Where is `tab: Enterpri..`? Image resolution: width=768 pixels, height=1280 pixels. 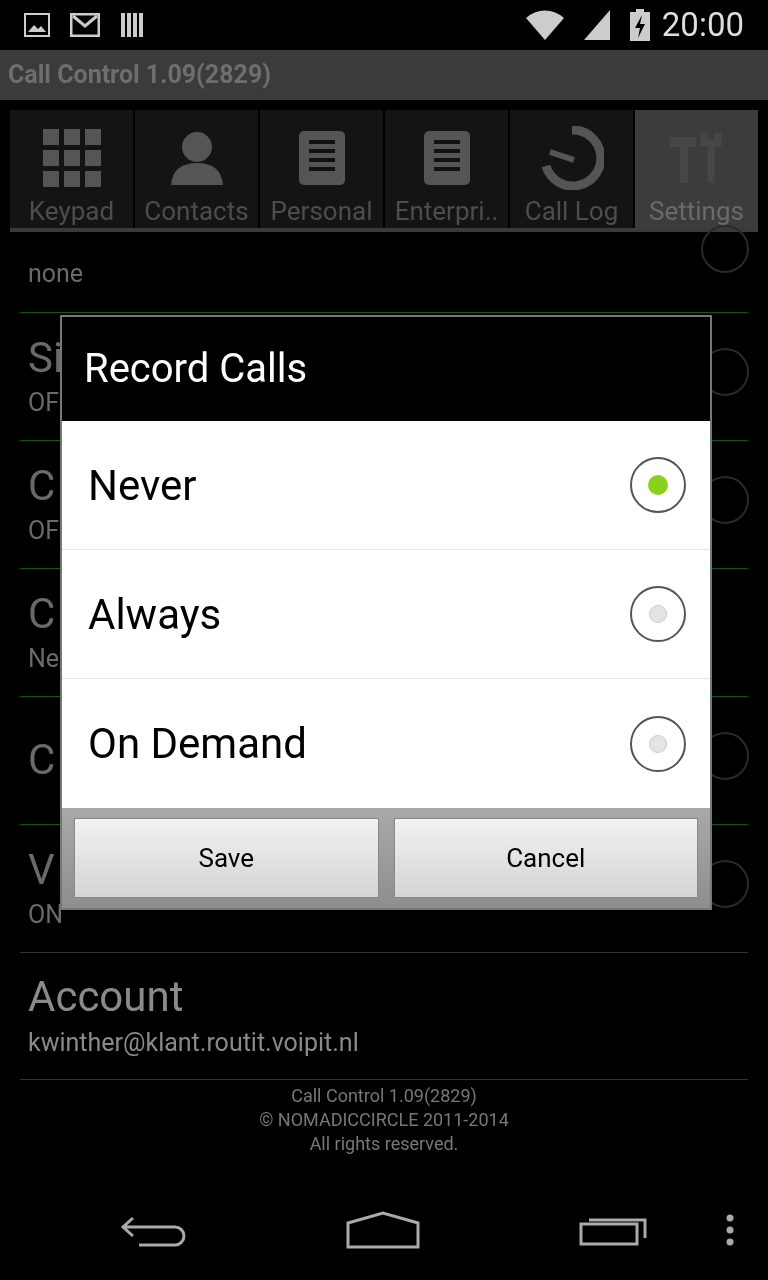
tab: Enterpri.. is located at coordinates (446, 169).